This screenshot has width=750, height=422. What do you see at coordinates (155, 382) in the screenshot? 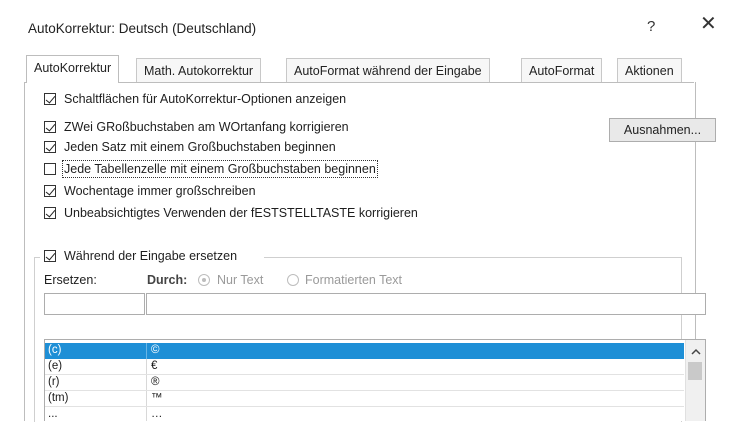
I see `list-item-to: ®` at bounding box center [155, 382].